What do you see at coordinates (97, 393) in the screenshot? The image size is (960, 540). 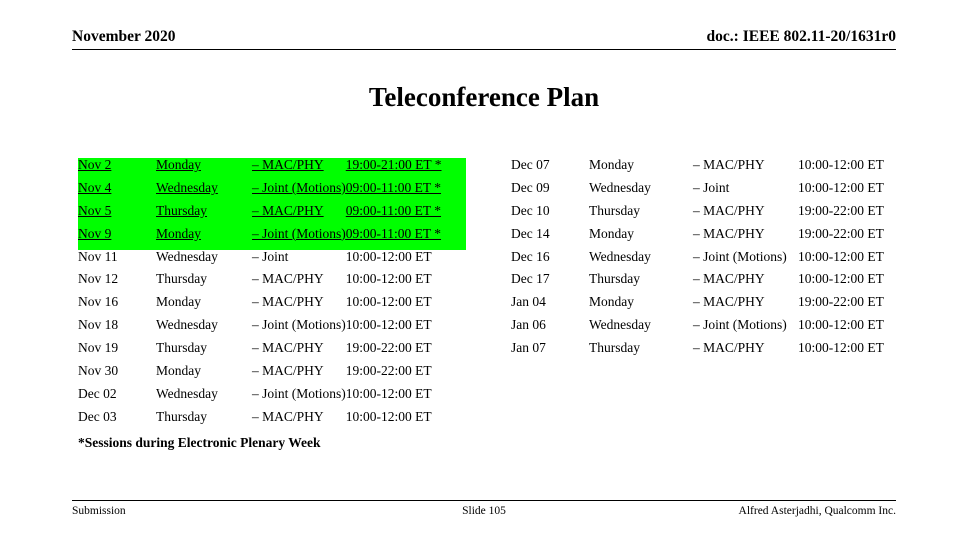 I see `row-date: Dec 02` at bounding box center [97, 393].